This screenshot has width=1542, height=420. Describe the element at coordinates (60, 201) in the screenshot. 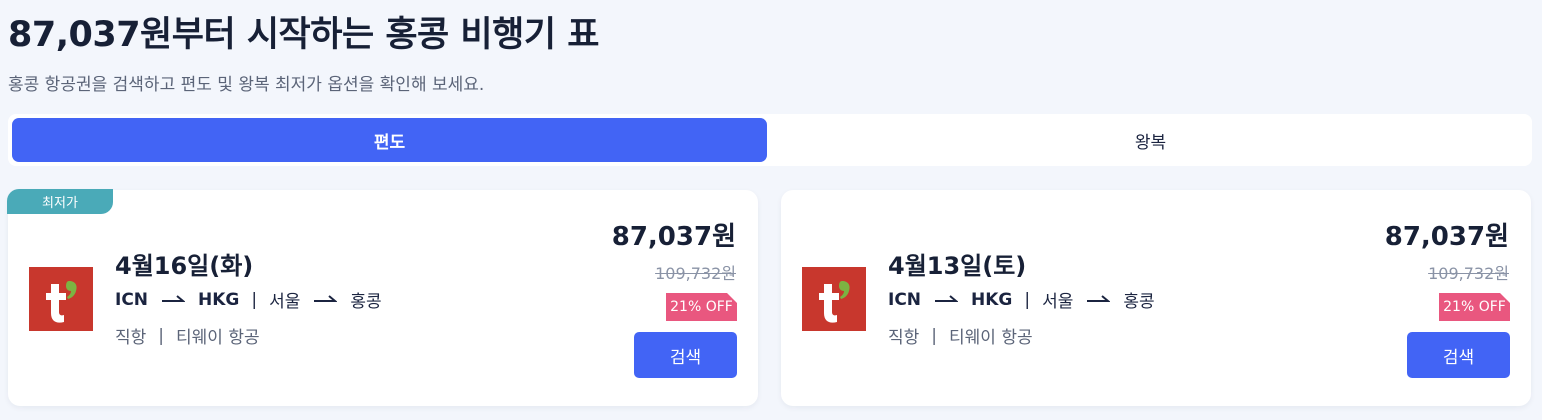

I see `lowest-price-badge: 최저가` at that location.